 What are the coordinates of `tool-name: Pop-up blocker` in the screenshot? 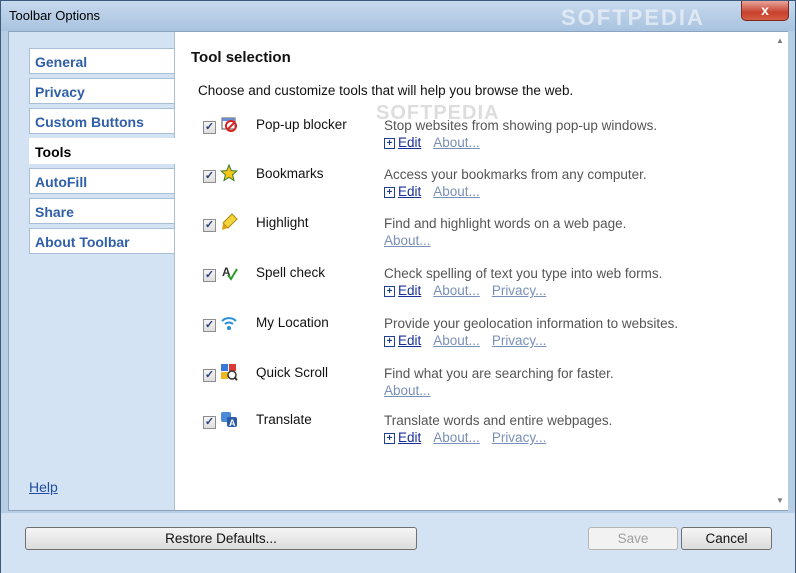 It's located at (301, 124).